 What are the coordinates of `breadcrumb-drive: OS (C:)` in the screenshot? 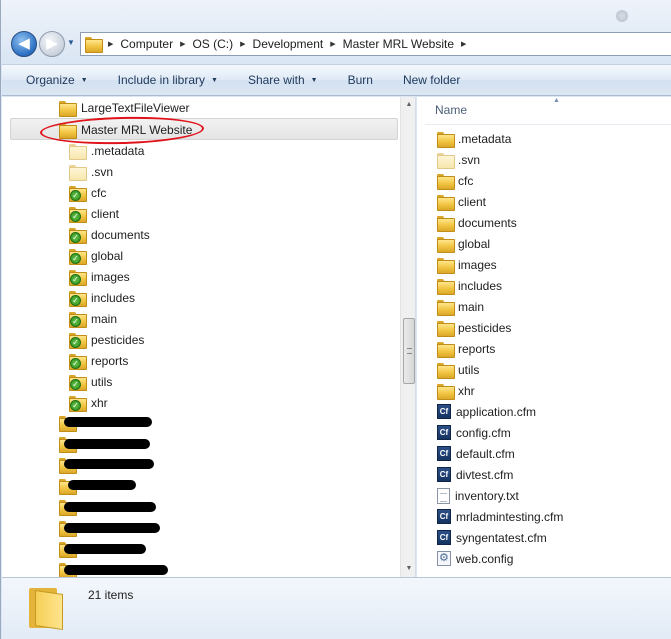 It's located at (212, 44).